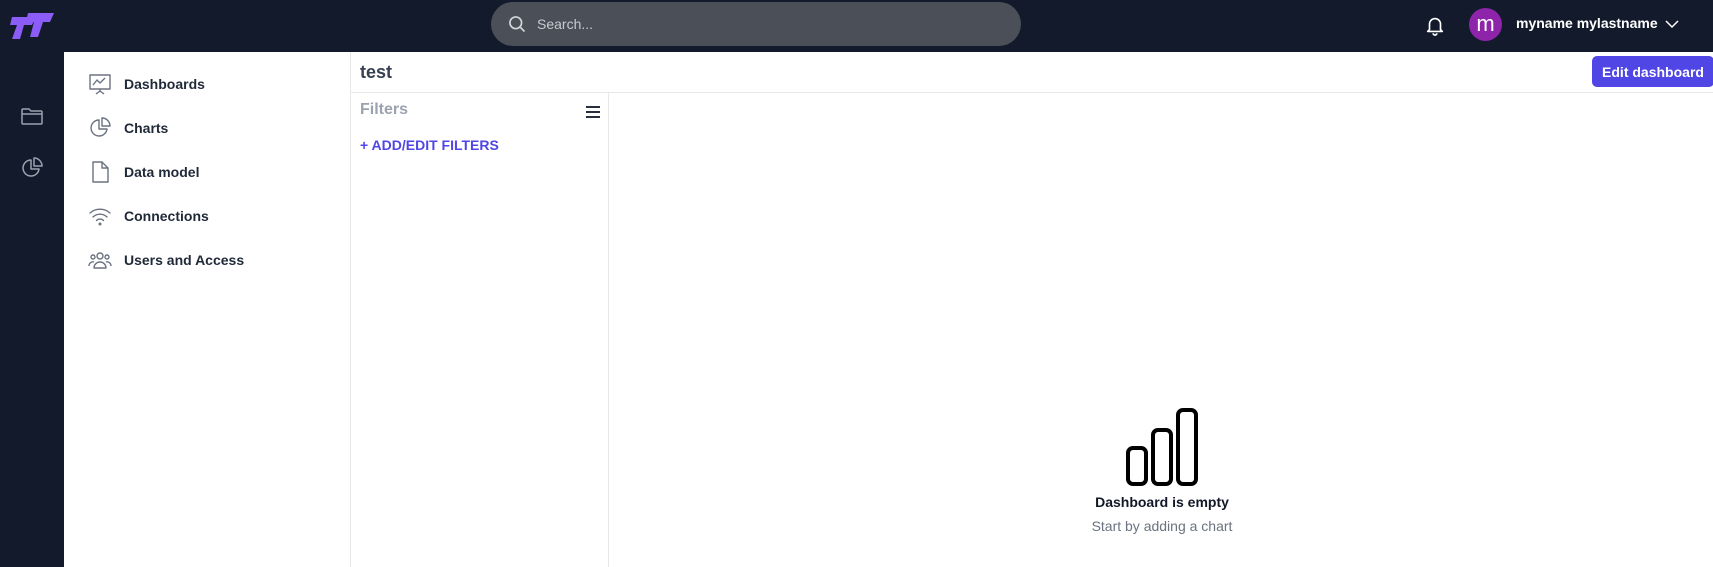 The width and height of the screenshot is (1713, 567). What do you see at coordinates (32, 28) in the screenshot?
I see `logo` at bounding box center [32, 28].